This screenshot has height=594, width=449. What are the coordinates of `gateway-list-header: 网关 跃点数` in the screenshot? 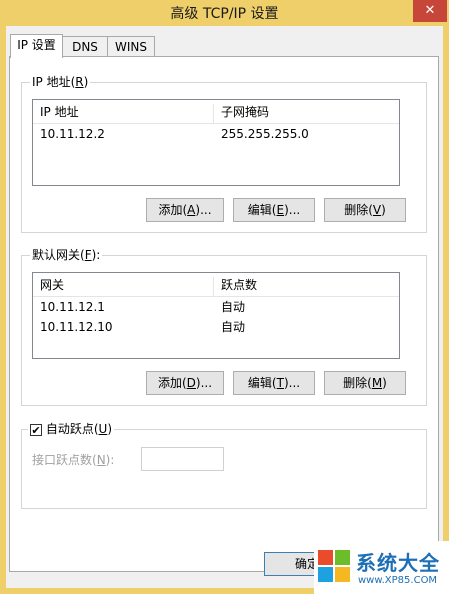 It's located at (216, 286).